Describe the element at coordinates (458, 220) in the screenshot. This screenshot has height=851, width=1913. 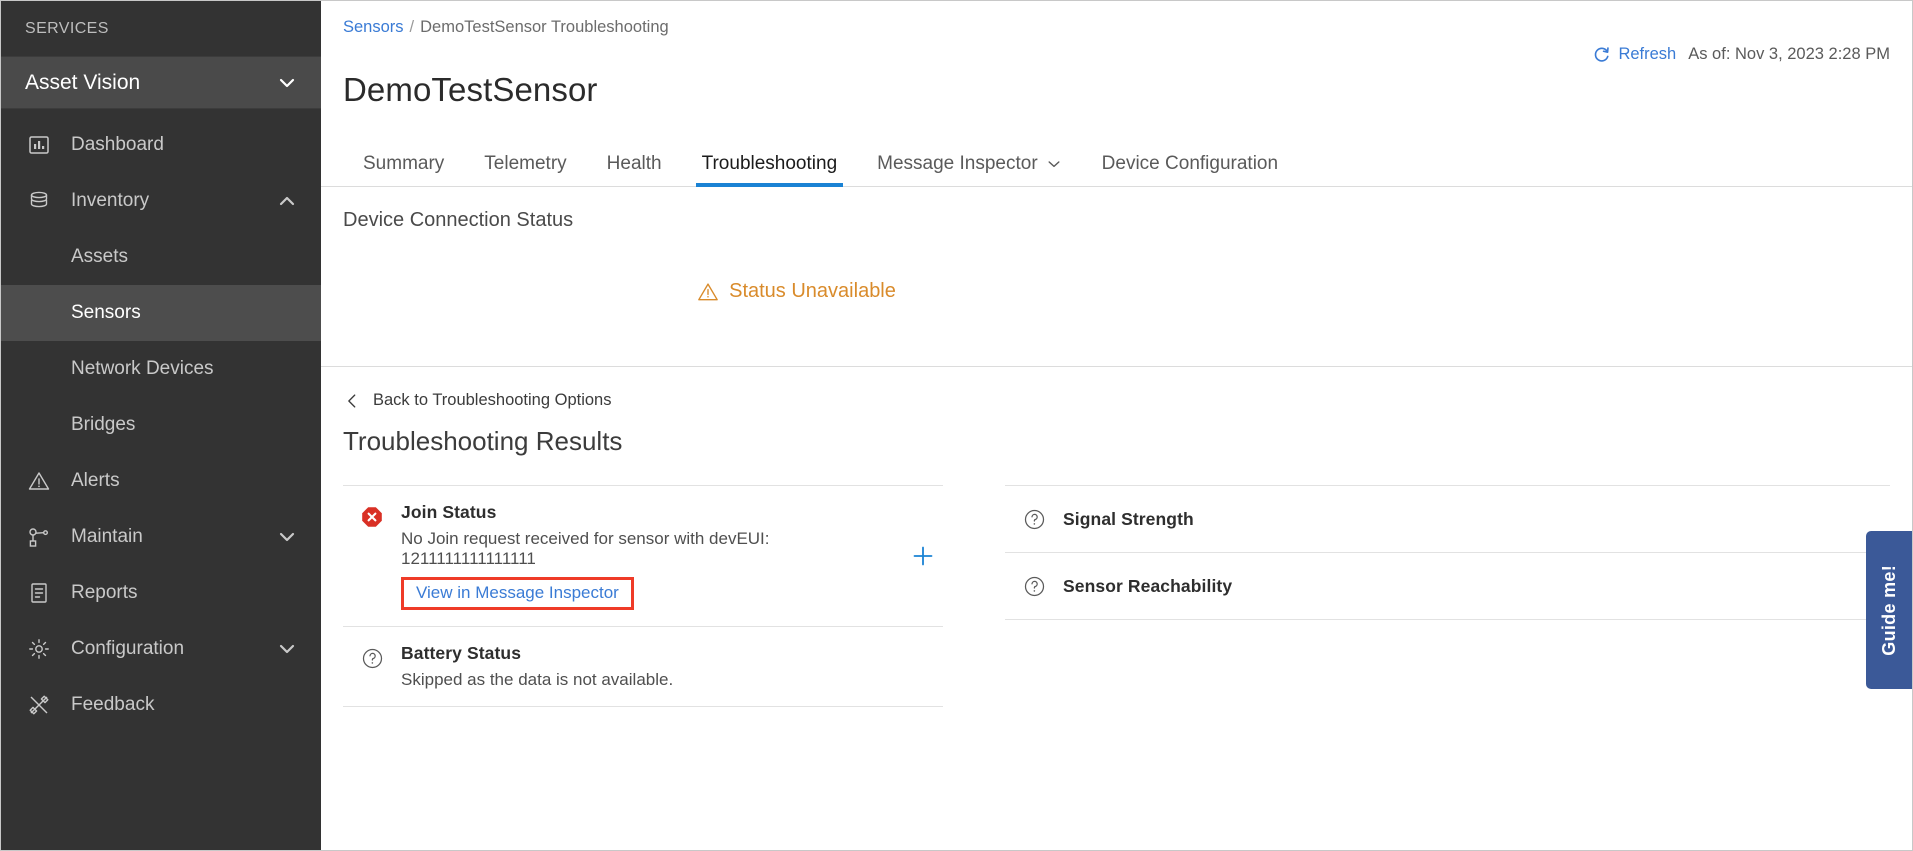
I see `device-connection-status-heading: Device Connection Status` at that location.